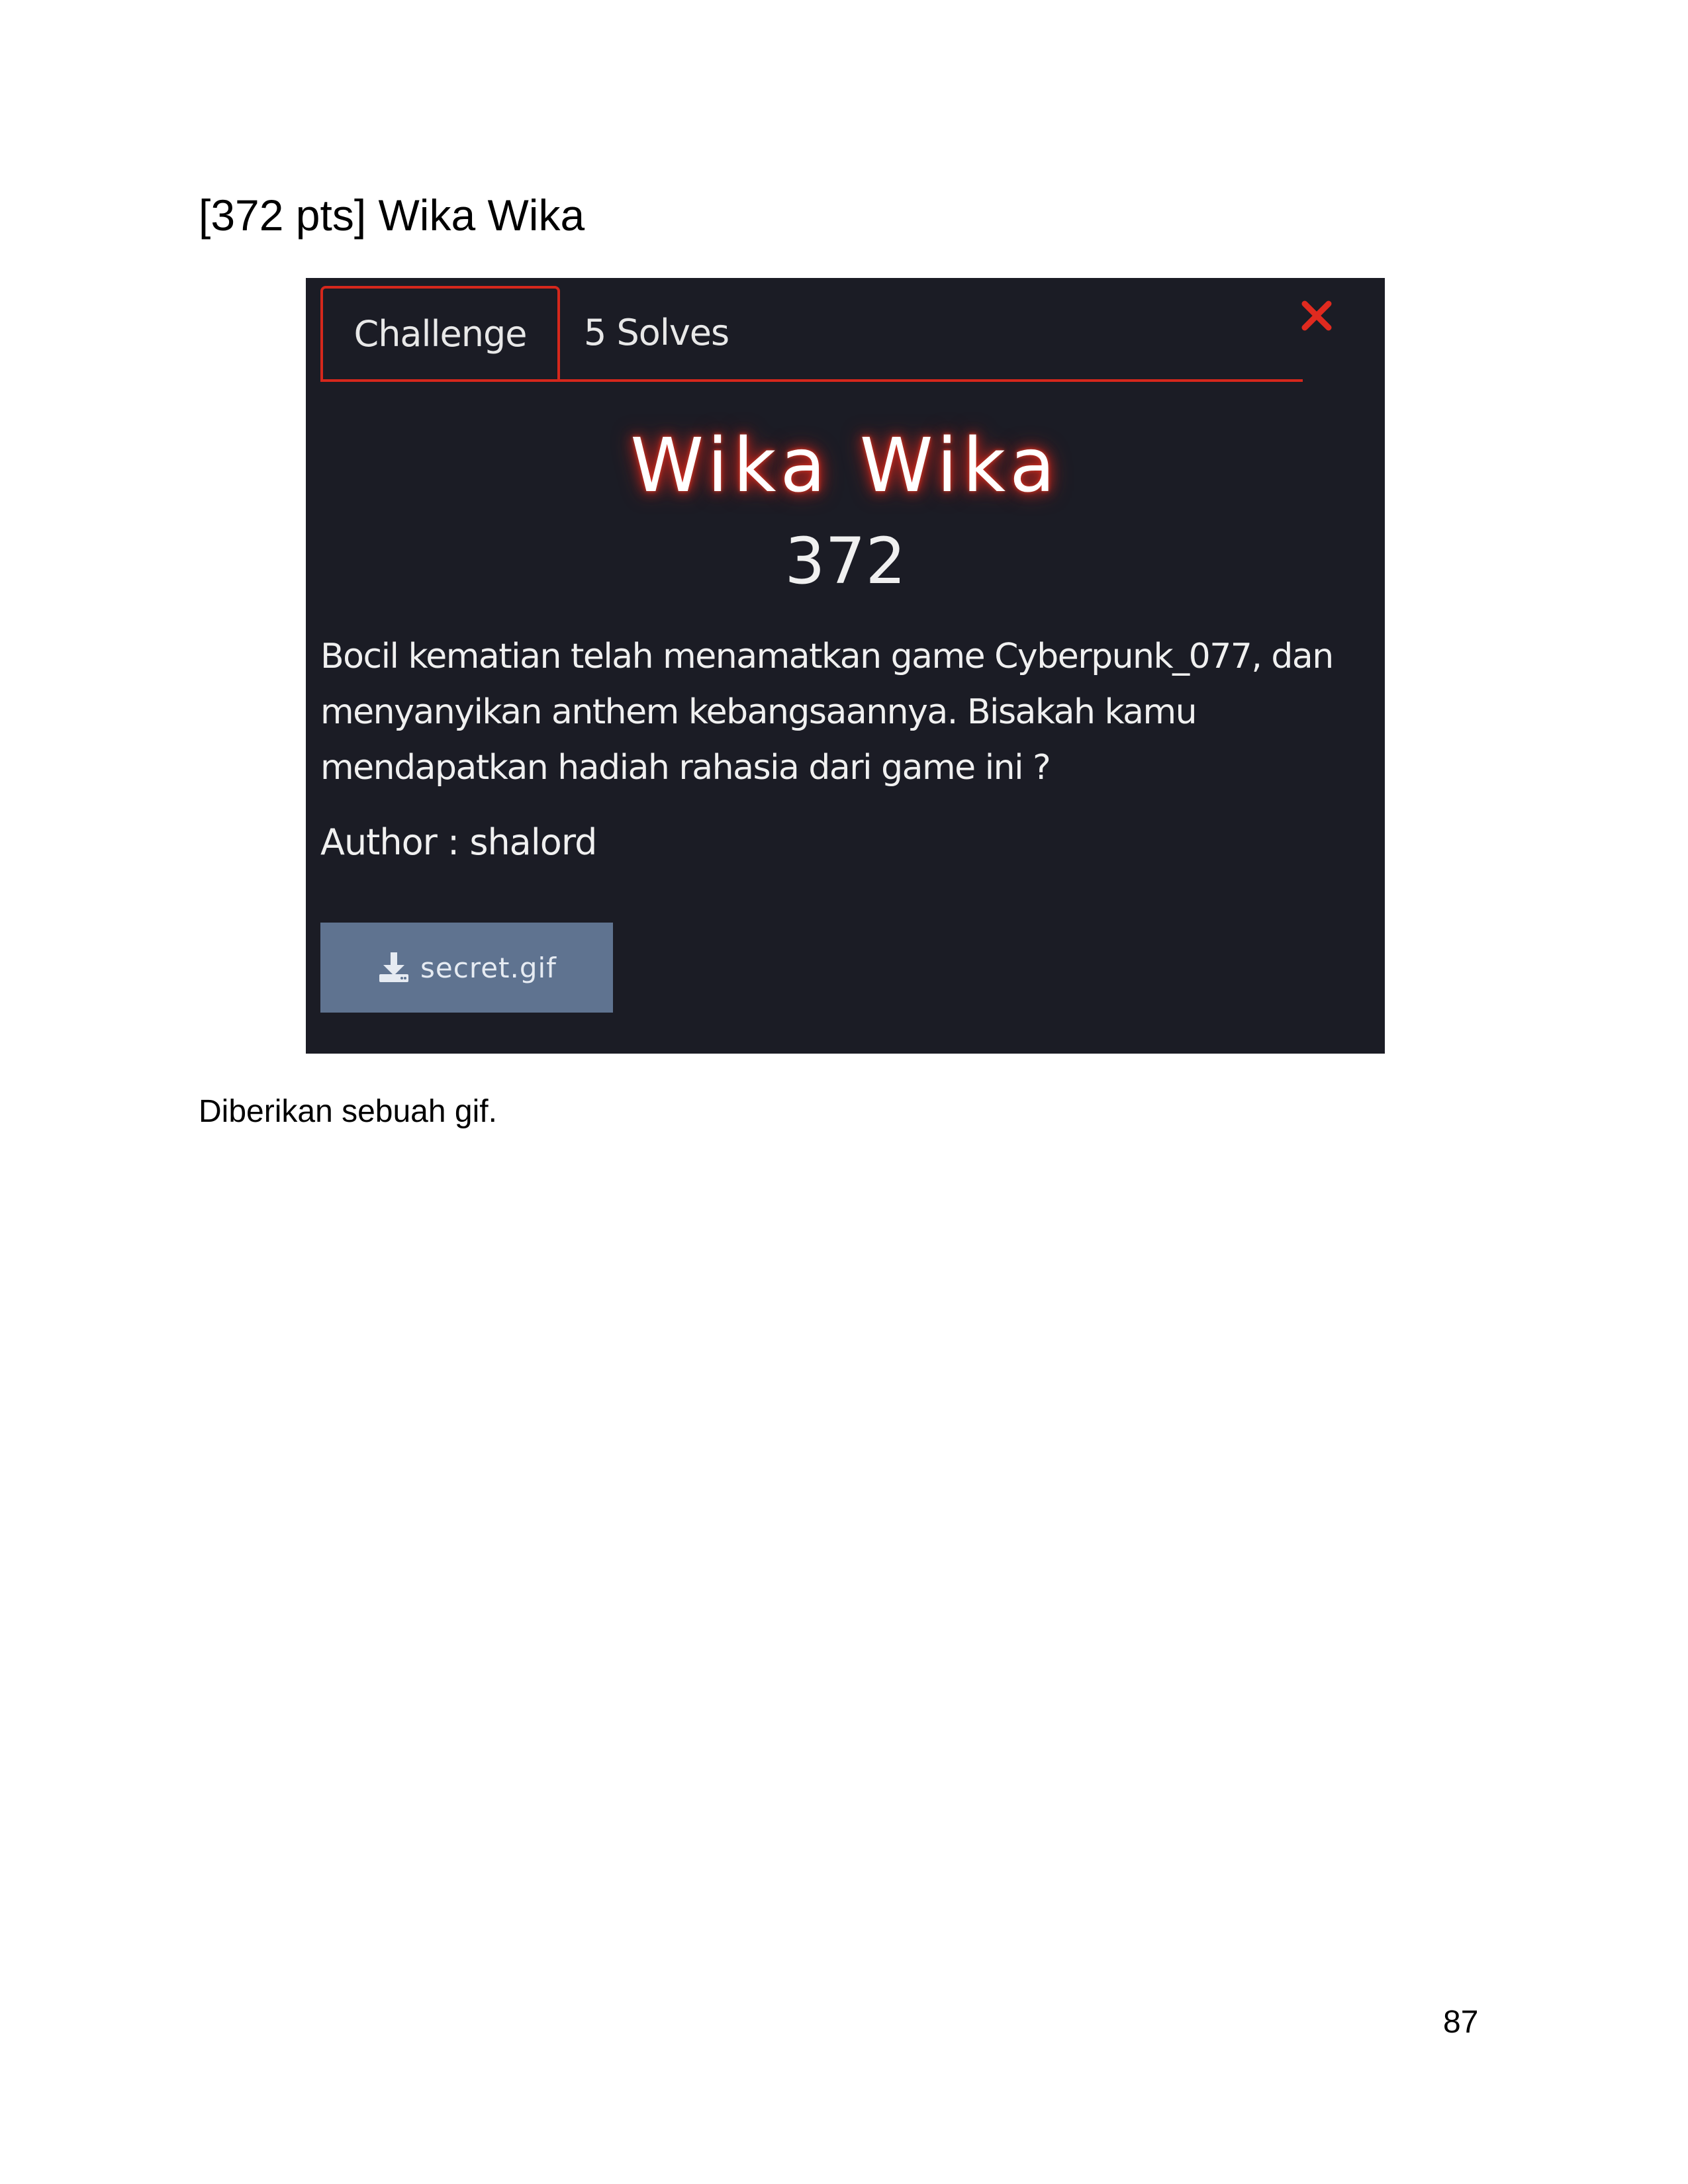 The height and width of the screenshot is (2184, 1688). I want to click on document-caption: Diberikan sebuah gif., so click(348, 1112).